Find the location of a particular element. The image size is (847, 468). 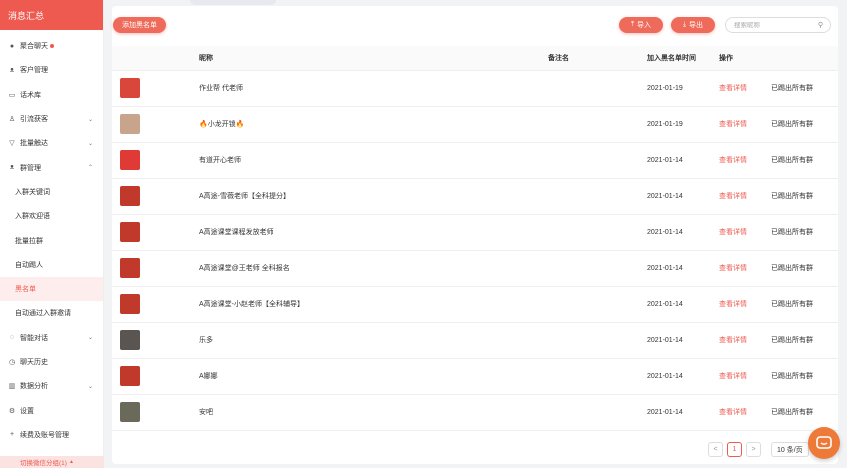

chevron-icon: ⌃ is located at coordinates (90, 168).